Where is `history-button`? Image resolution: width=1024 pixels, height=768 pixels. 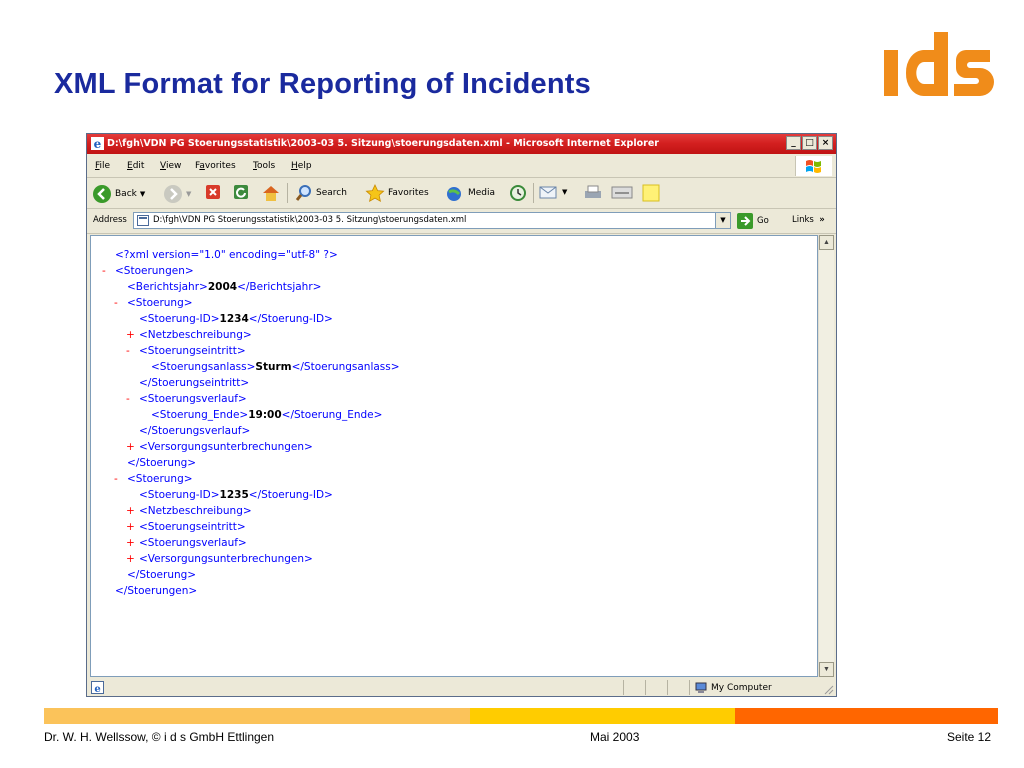 history-button is located at coordinates (518, 193).